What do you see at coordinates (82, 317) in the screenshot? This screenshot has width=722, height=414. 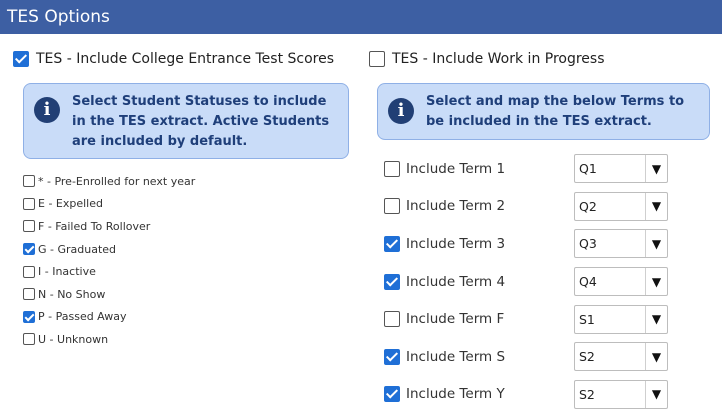 I see `status-label: P - Passed Away` at bounding box center [82, 317].